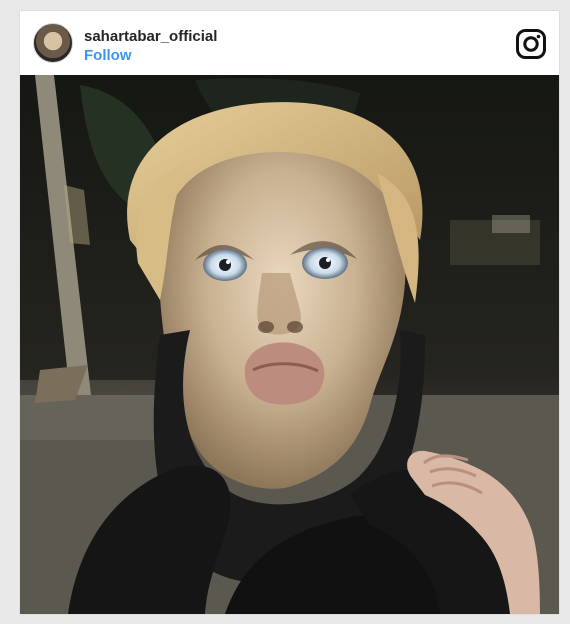 The height and width of the screenshot is (624, 570). Describe the element at coordinates (531, 44) in the screenshot. I see `instagram-icon` at that location.